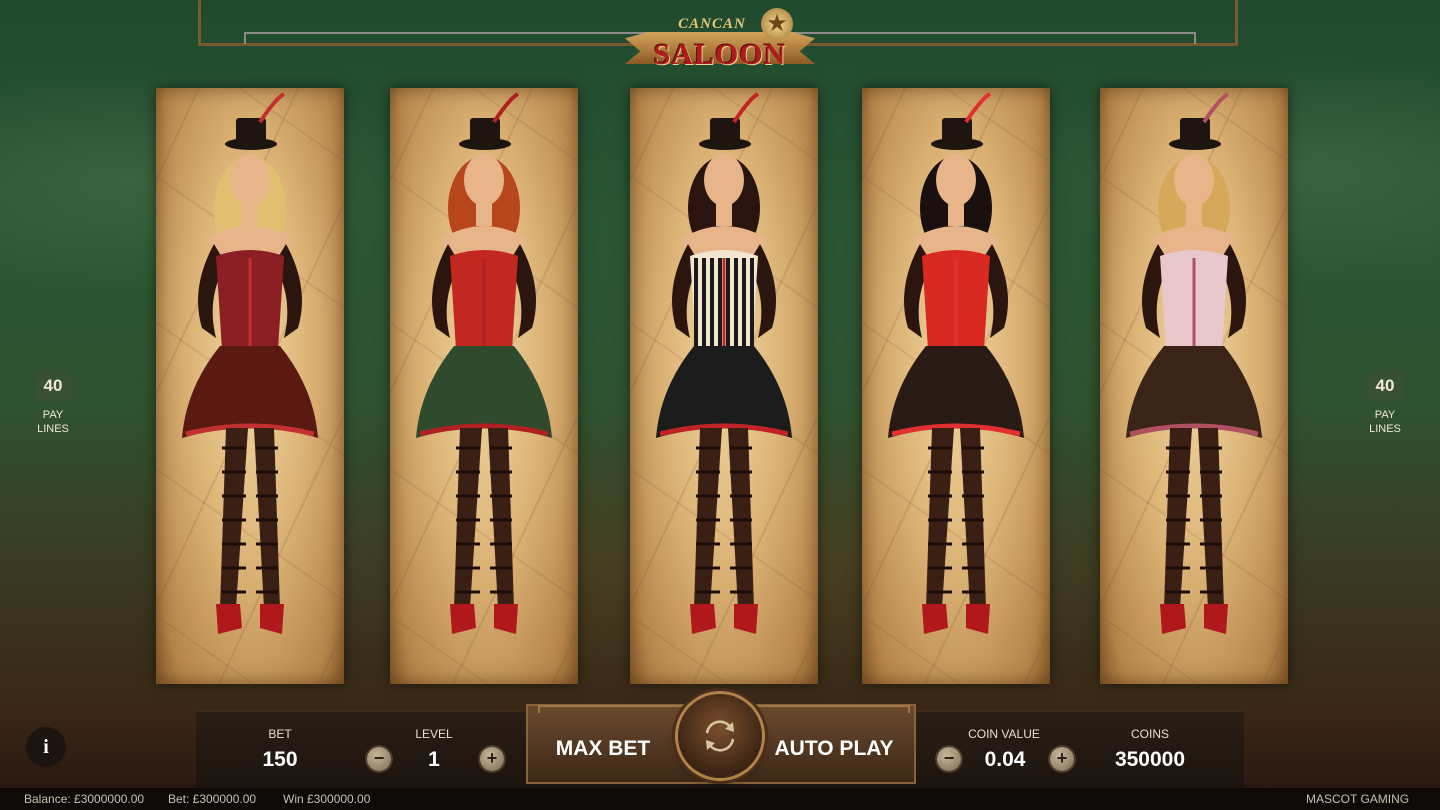  What do you see at coordinates (603, 749) in the screenshot?
I see `max-bet-button: MAX BET` at bounding box center [603, 749].